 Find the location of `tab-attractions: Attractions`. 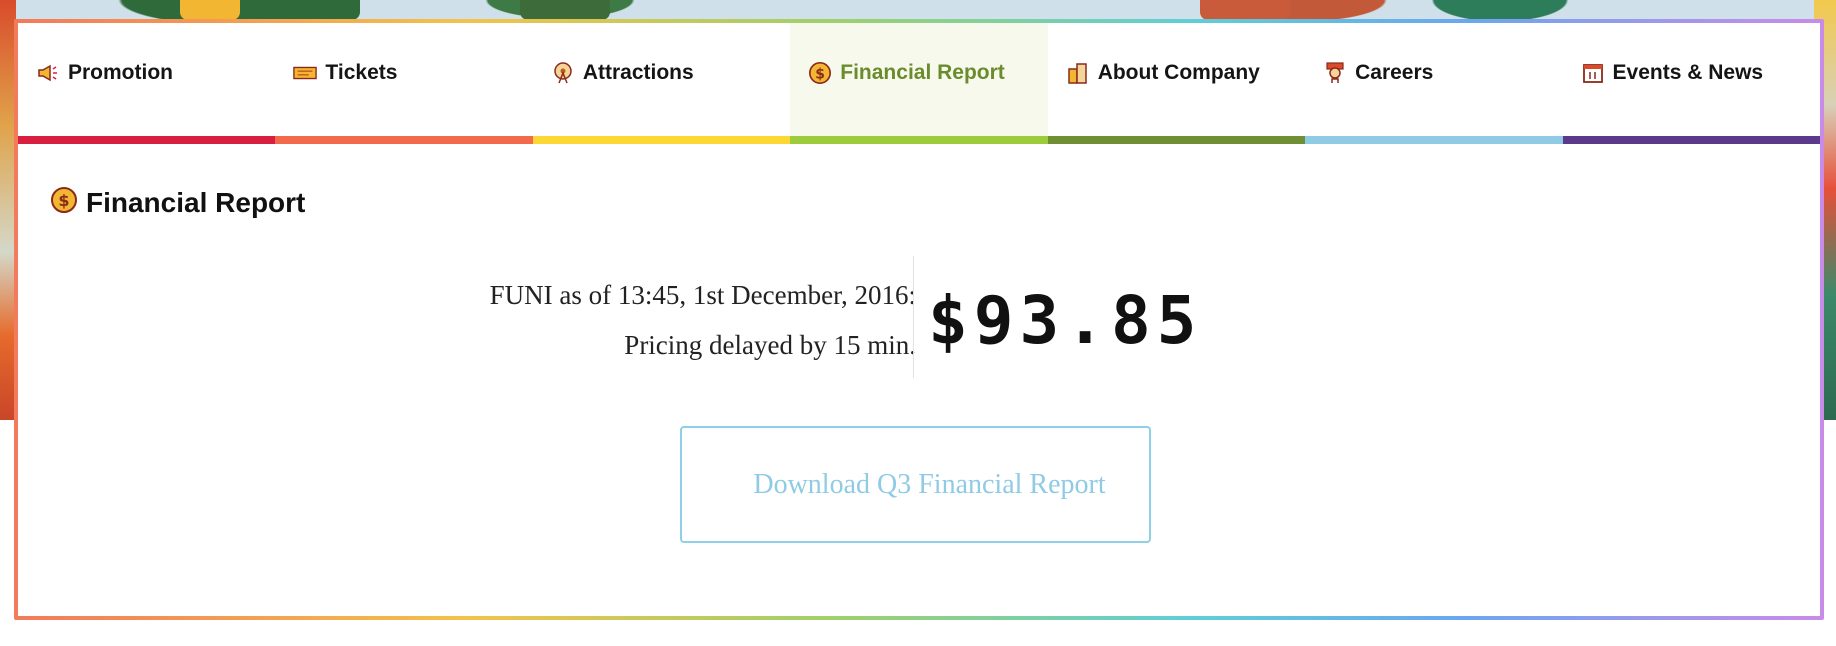

tab-attractions: Attractions is located at coordinates (661, 83).